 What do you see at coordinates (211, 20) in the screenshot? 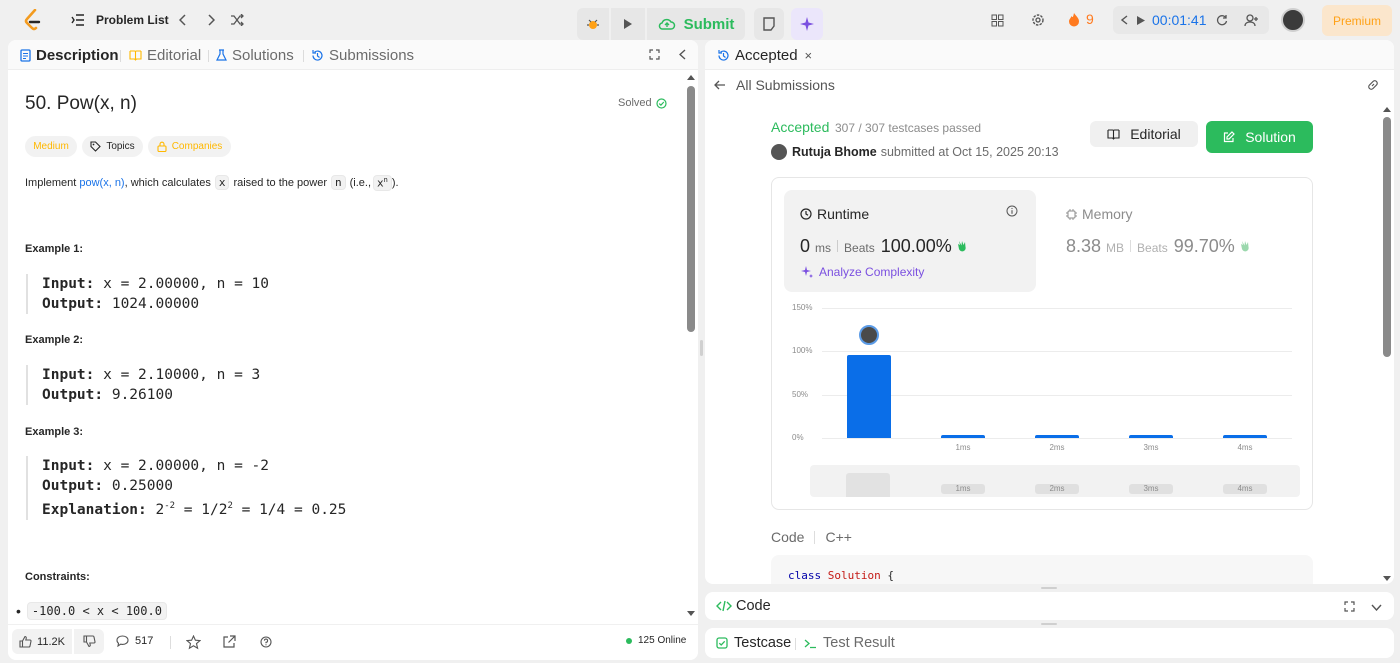
I see `chevron-right-icon` at bounding box center [211, 20].